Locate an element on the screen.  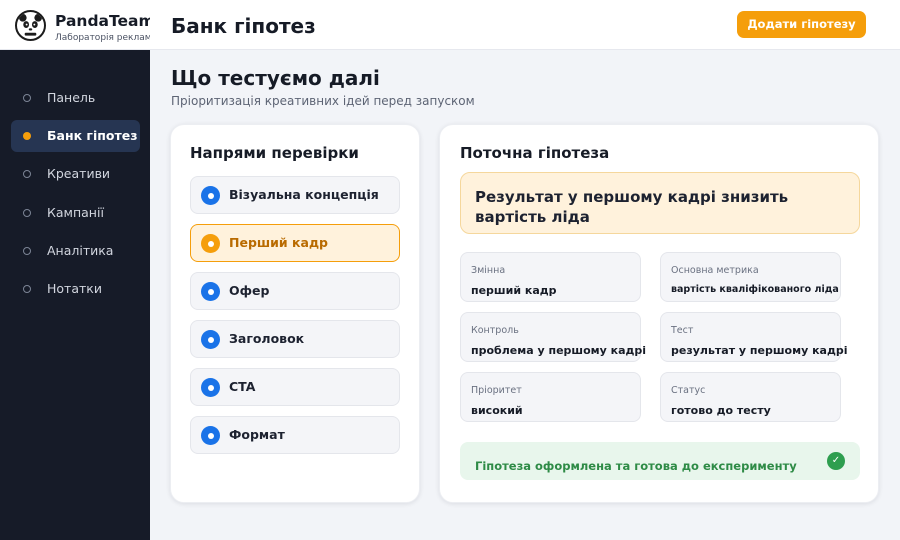
active-dot-icon is located at coordinates (27, 136).